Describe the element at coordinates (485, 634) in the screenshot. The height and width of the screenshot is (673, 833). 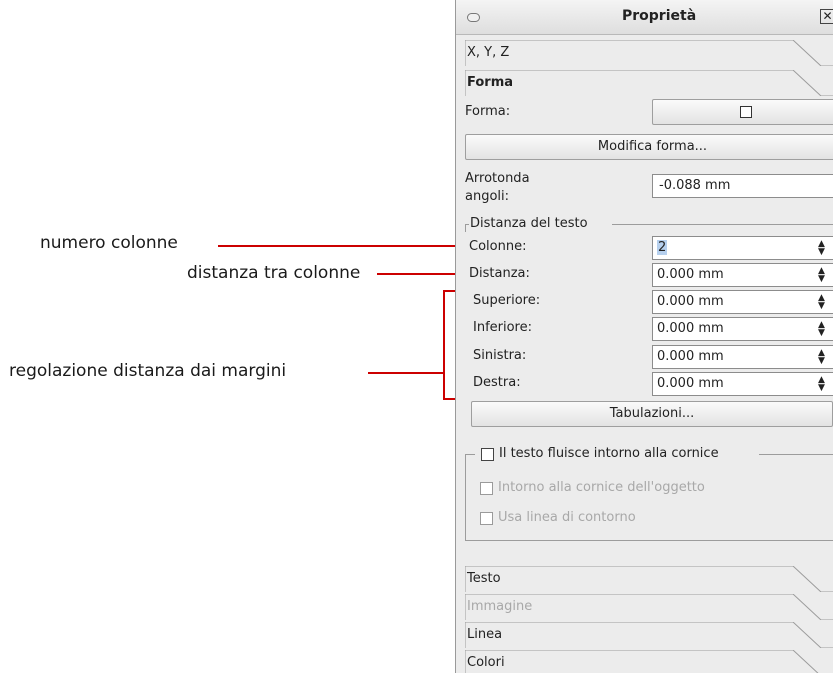
I see `tab-linea-label: Linea` at that location.